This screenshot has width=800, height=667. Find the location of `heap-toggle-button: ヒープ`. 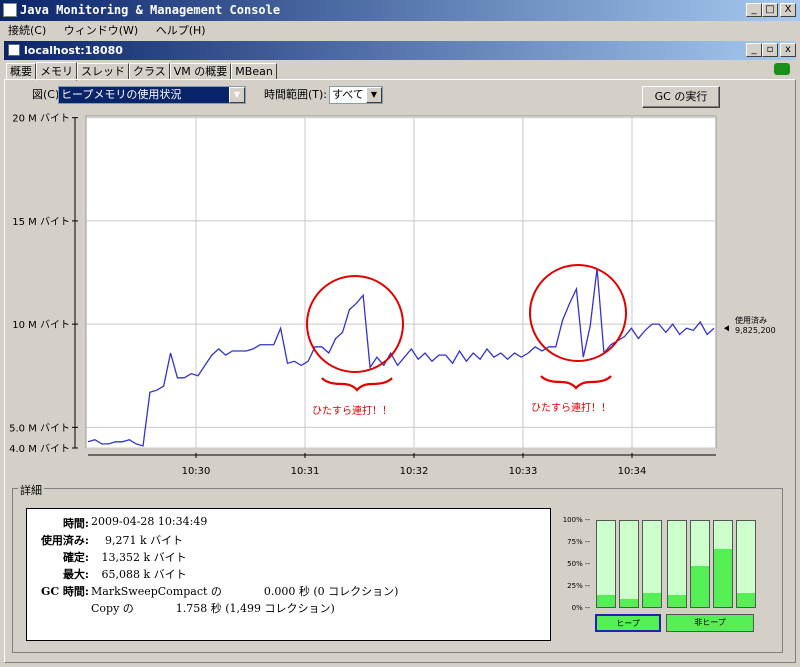

heap-toggle-button: ヒープ is located at coordinates (628, 623).